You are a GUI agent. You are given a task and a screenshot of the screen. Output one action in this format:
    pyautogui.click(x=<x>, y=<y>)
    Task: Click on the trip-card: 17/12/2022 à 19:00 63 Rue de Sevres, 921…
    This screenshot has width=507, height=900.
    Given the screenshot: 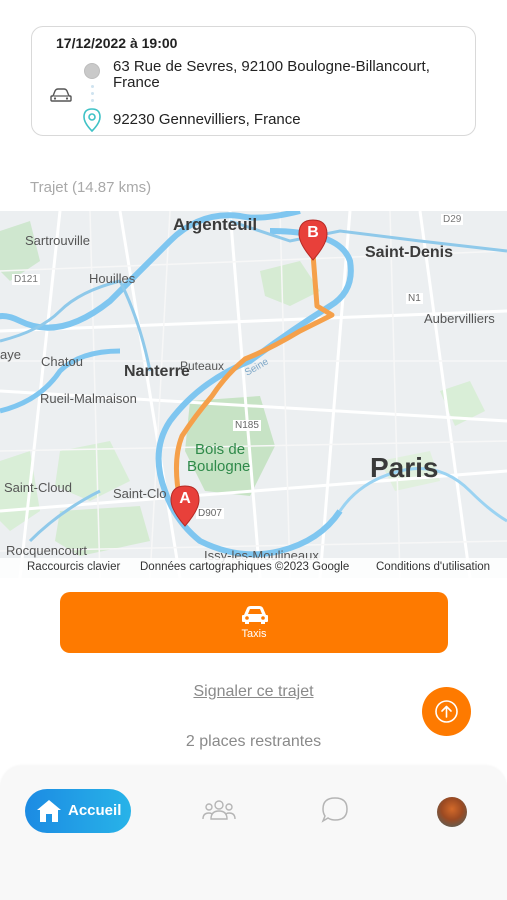 What is the action you would take?
    pyautogui.click(x=253, y=81)
    